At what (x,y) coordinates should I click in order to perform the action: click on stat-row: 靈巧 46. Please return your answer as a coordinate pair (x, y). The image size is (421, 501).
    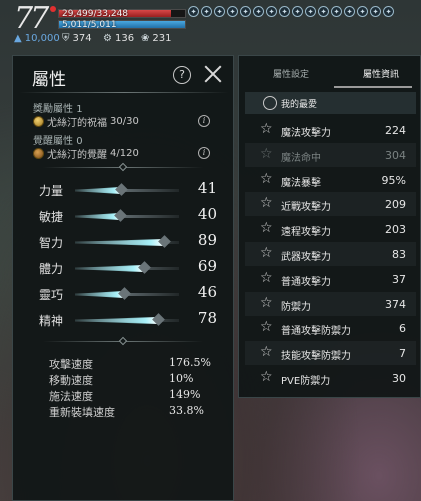
    Looking at the image, I should click on (134, 293).